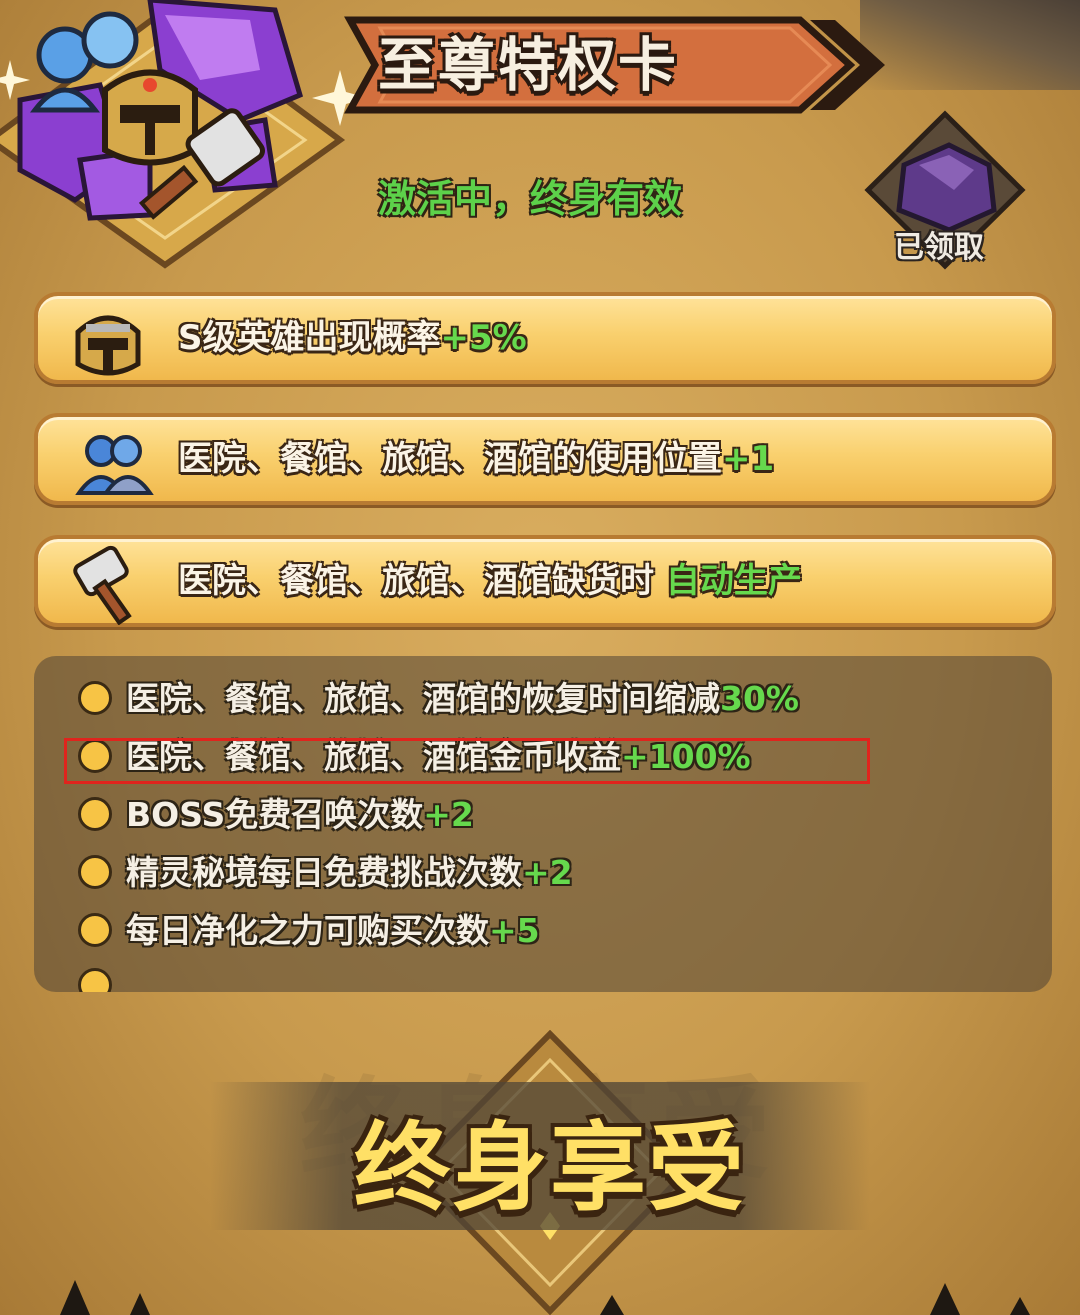 Image resolution: width=1080 pixels, height=1315 pixels. What do you see at coordinates (528, 65) in the screenshot?
I see `page-title: 至尊特权卡` at bounding box center [528, 65].